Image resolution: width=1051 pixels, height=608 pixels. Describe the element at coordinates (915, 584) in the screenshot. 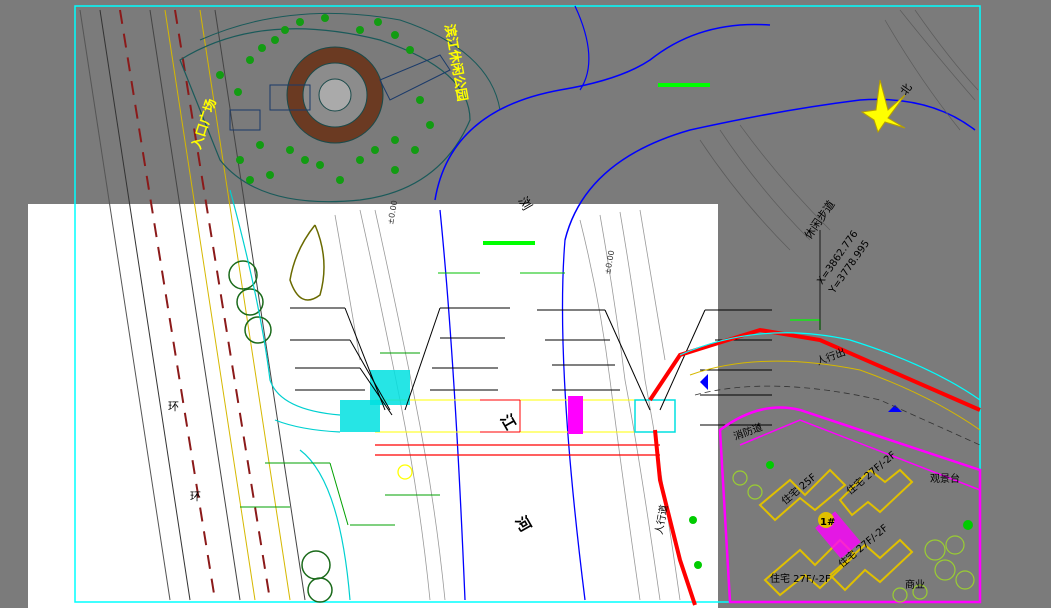

I see `commercial-label: 商业` at that location.